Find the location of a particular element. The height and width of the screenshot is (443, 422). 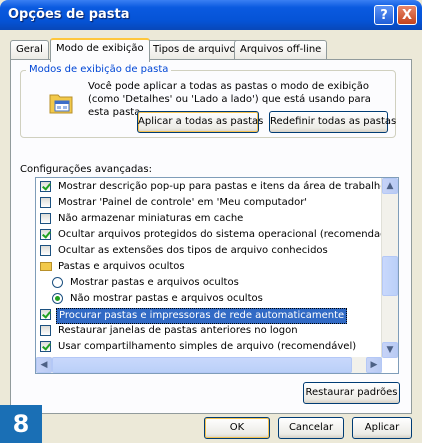

folder-window-icon is located at coordinates (61, 104).